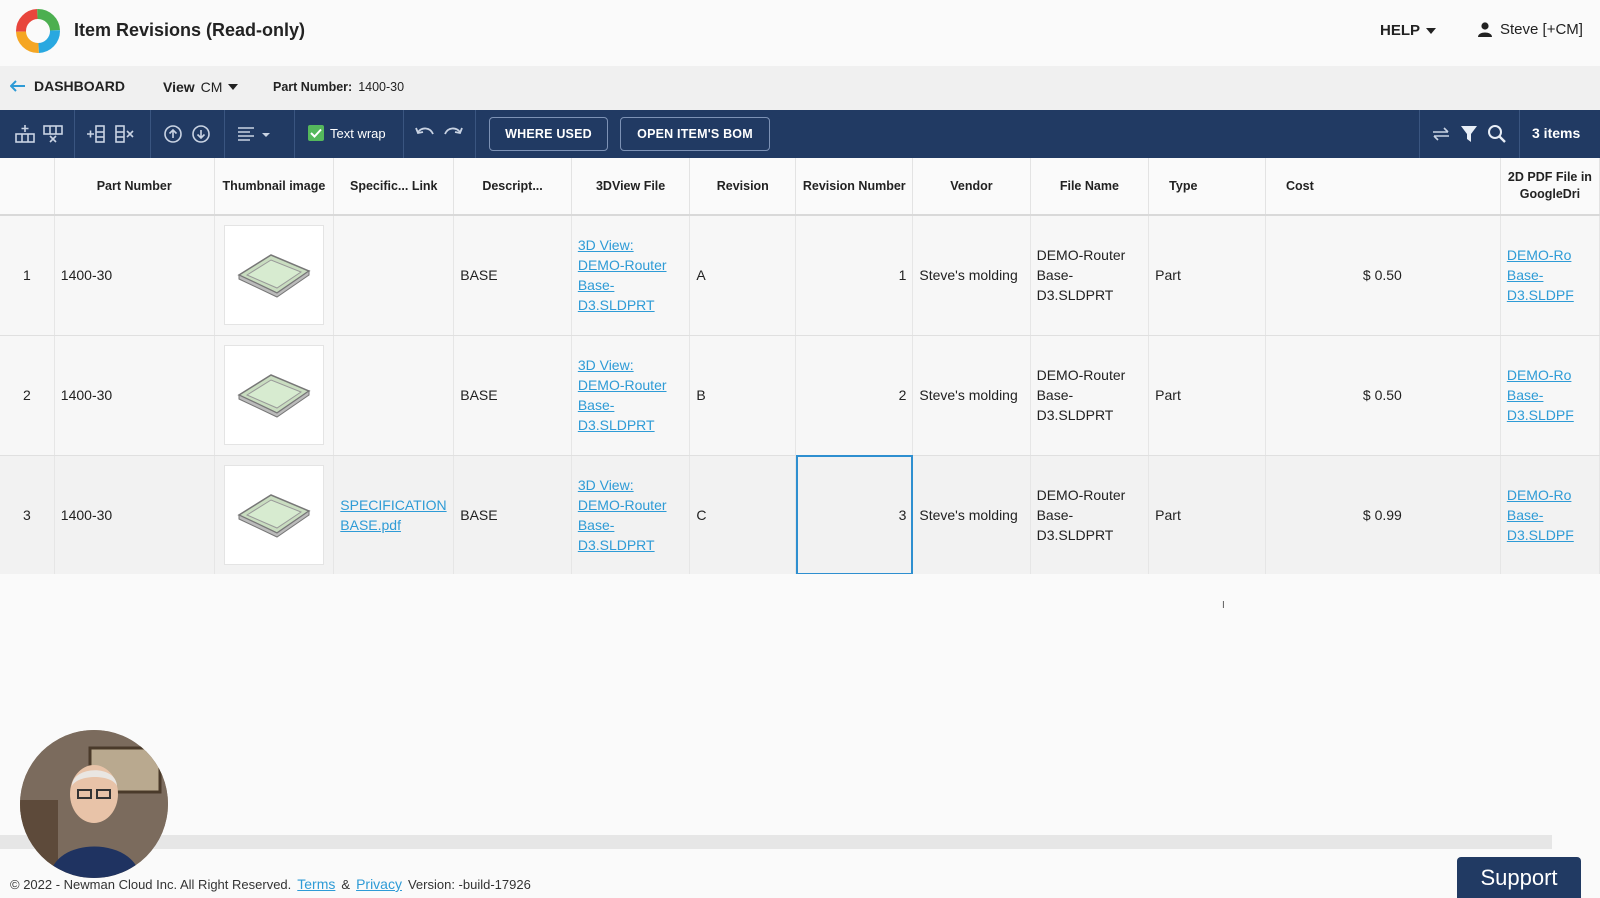 The image size is (1600, 898). What do you see at coordinates (134, 187) in the screenshot?
I see `column-header-part-number: Part Number` at bounding box center [134, 187].